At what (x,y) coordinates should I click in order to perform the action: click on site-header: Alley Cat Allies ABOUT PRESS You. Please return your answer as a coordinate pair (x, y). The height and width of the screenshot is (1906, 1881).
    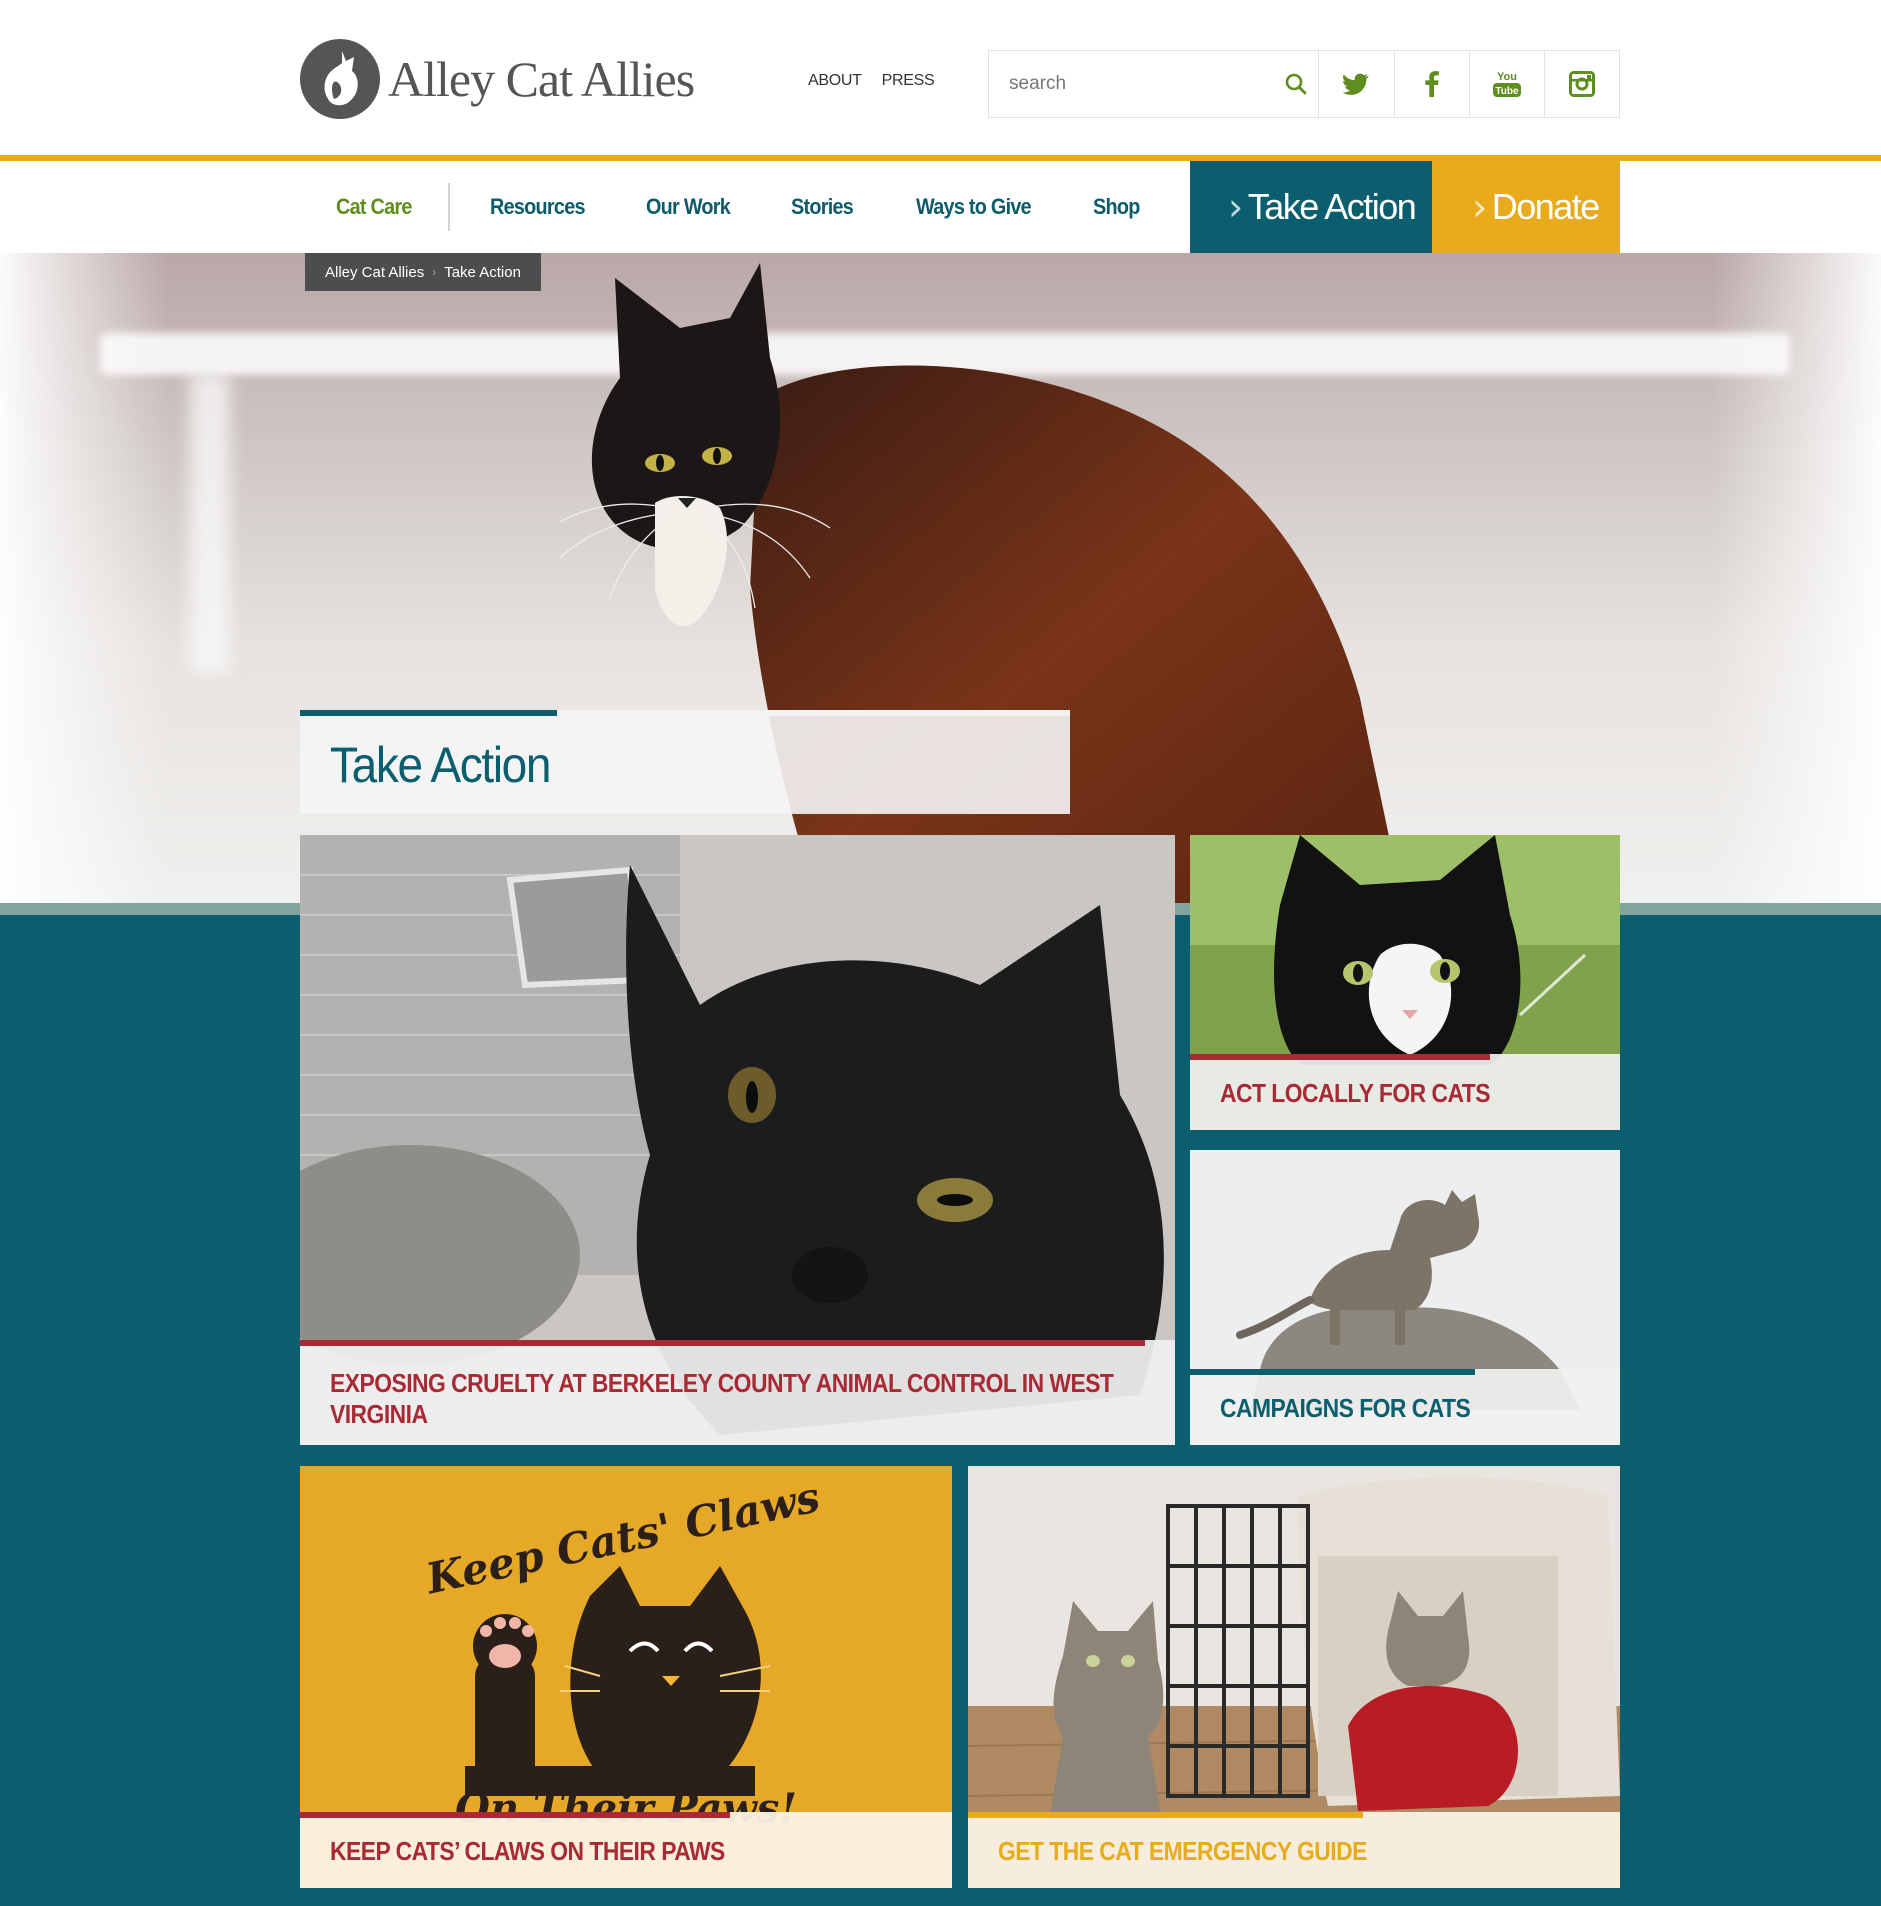
    Looking at the image, I should click on (940, 78).